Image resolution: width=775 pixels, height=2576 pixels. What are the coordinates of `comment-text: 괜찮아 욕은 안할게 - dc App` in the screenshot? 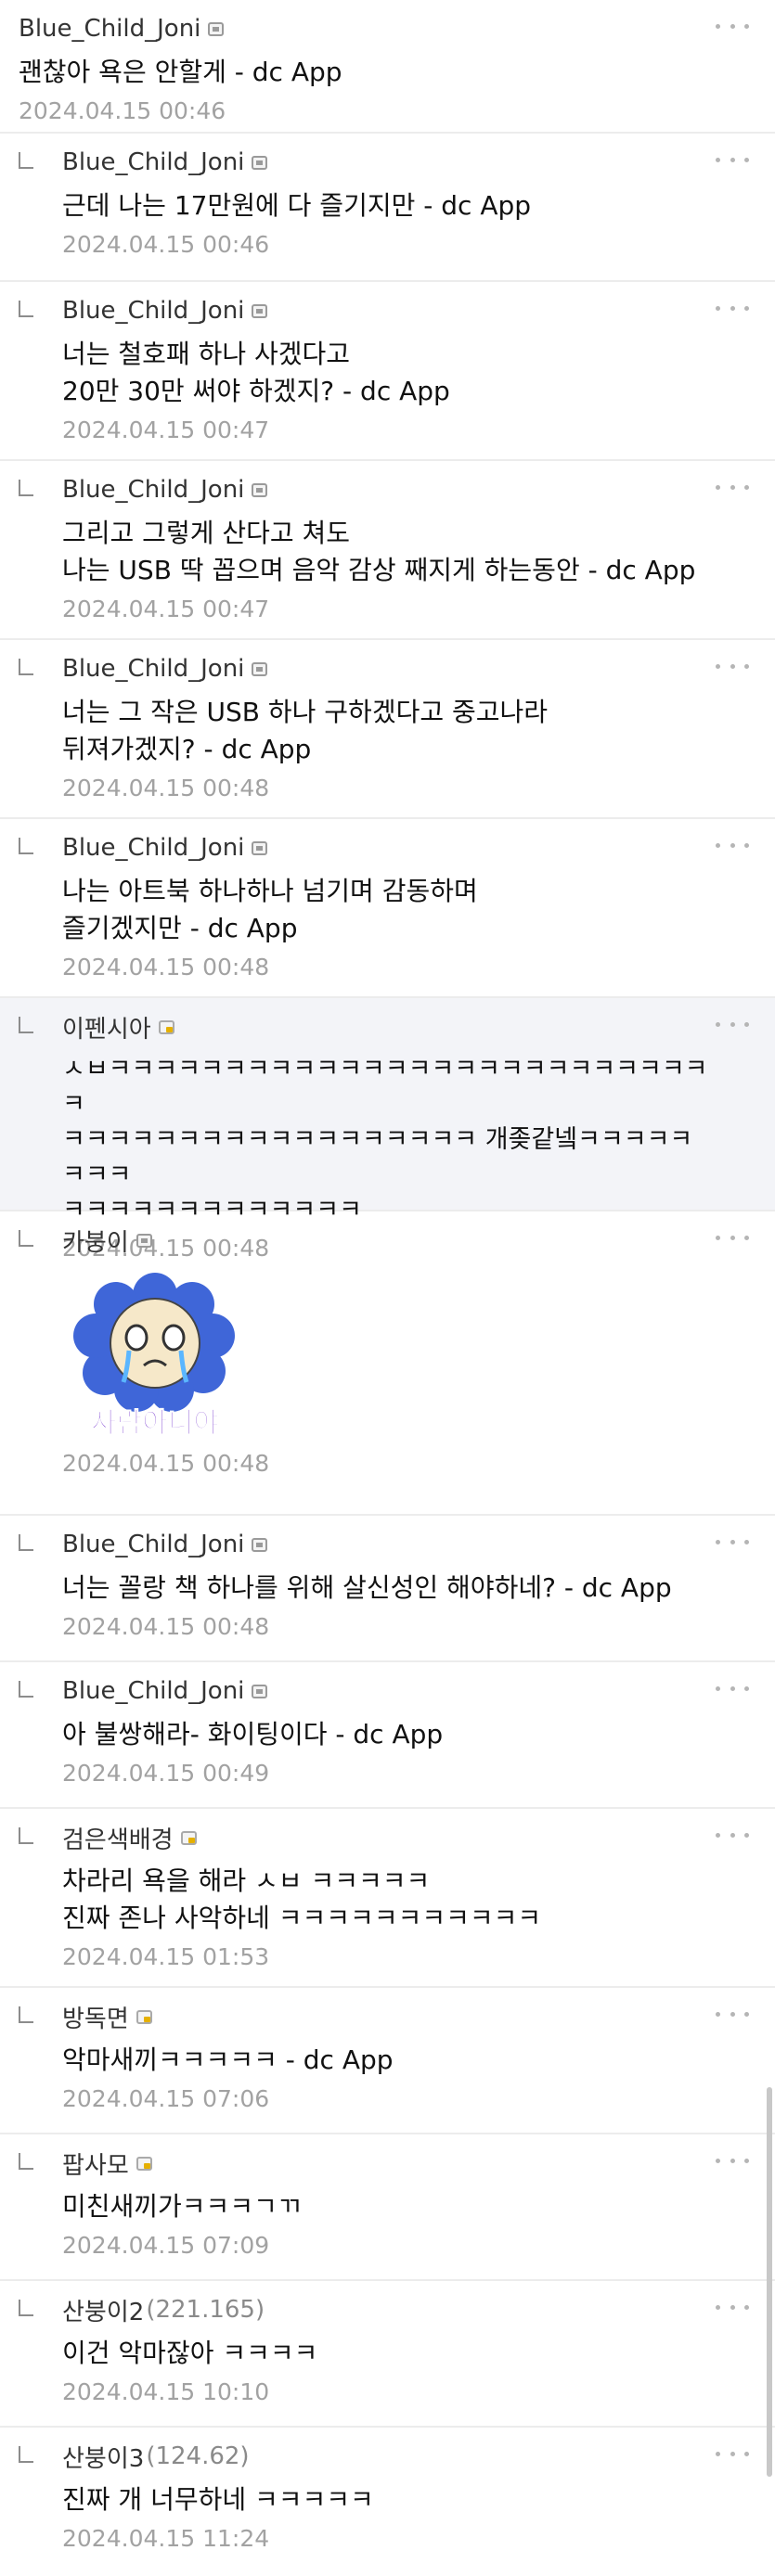 It's located at (180, 72).